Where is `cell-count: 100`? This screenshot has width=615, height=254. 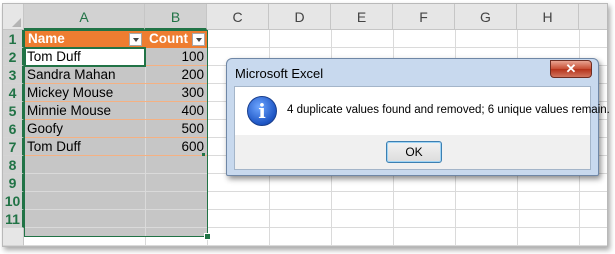
cell-count: 100 is located at coordinates (176, 56).